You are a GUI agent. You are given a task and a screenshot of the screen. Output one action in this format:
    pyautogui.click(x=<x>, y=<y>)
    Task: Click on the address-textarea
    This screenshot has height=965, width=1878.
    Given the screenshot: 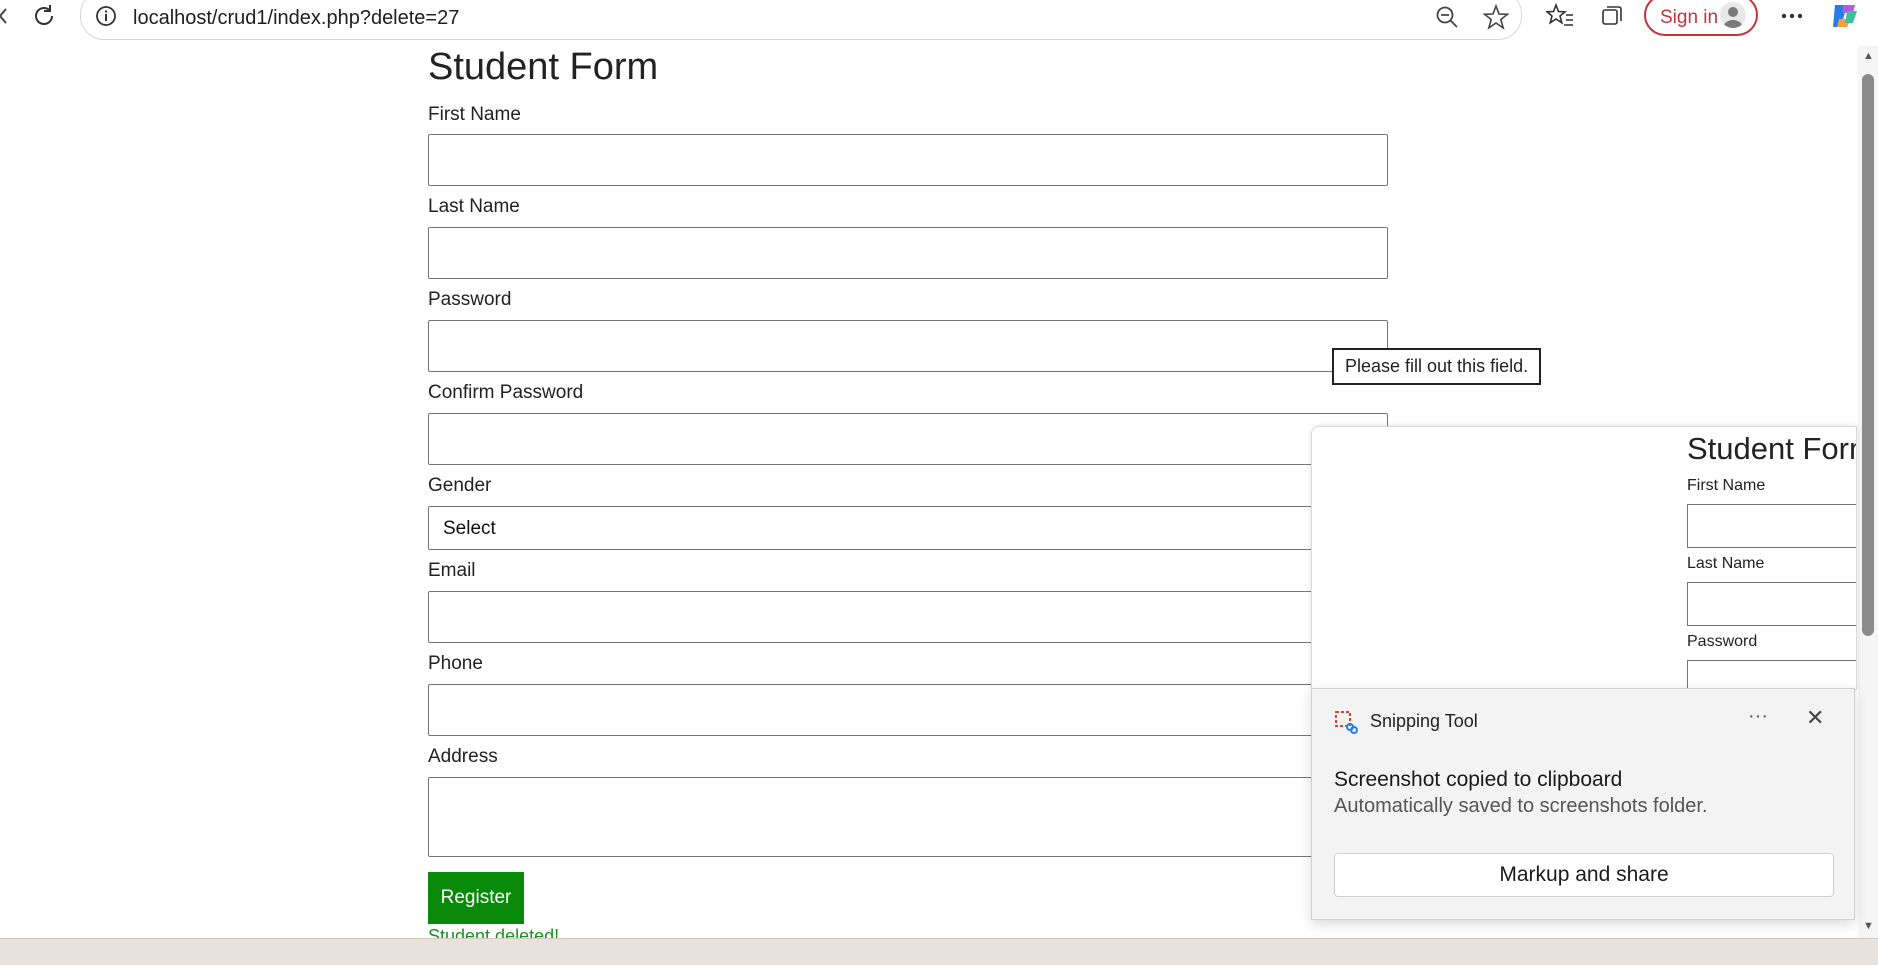 What is the action you would take?
    pyautogui.click(x=908, y=817)
    